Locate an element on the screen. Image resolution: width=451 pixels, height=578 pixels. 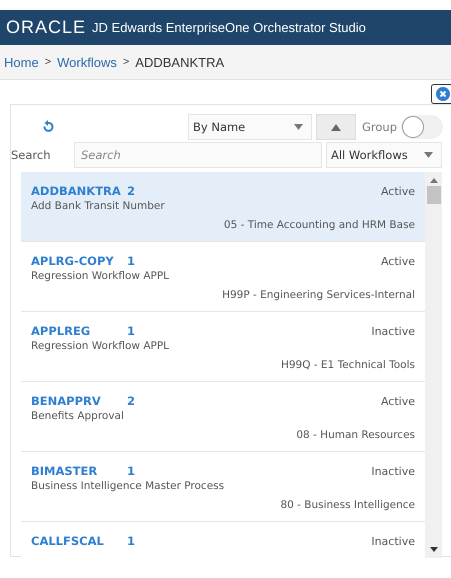
workflow-description: Add Bank Transit Number is located at coordinates (98, 206).